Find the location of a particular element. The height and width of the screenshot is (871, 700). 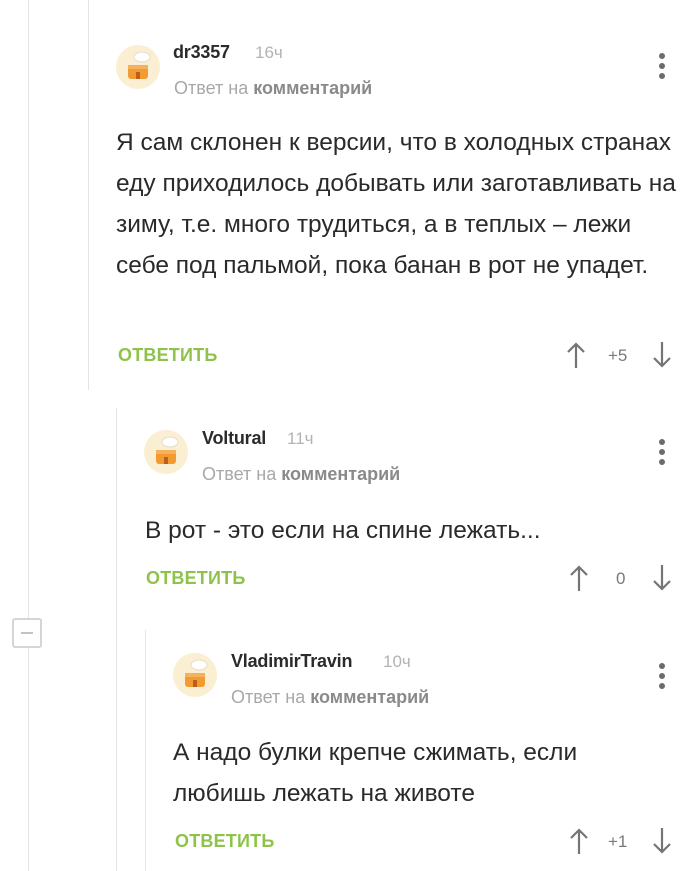

comment-author: dr3357 is located at coordinates (201, 52).